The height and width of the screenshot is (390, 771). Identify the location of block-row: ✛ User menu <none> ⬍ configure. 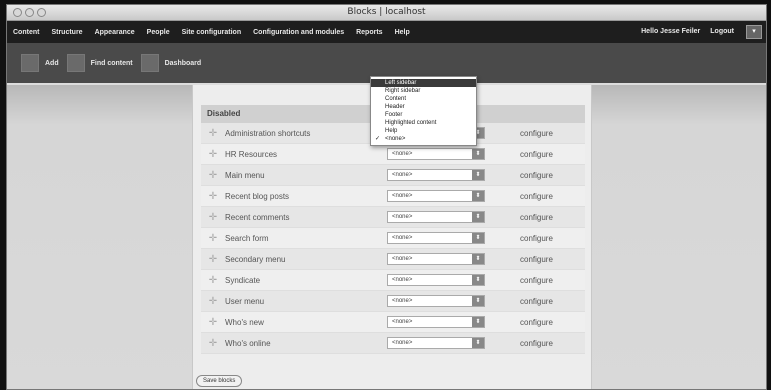
(393, 301).